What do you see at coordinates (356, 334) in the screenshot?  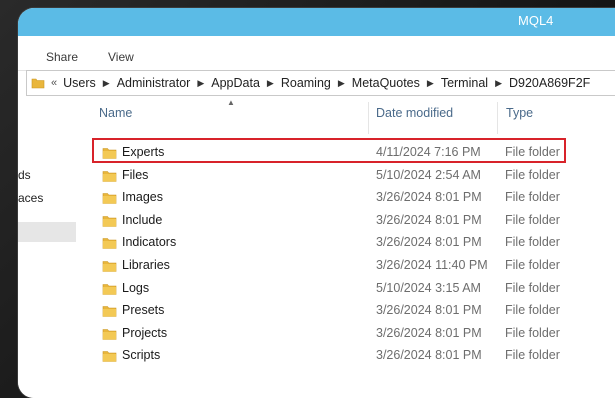 I see `file-row: Projects 3/26/2024 8:01 PM File folder` at bounding box center [356, 334].